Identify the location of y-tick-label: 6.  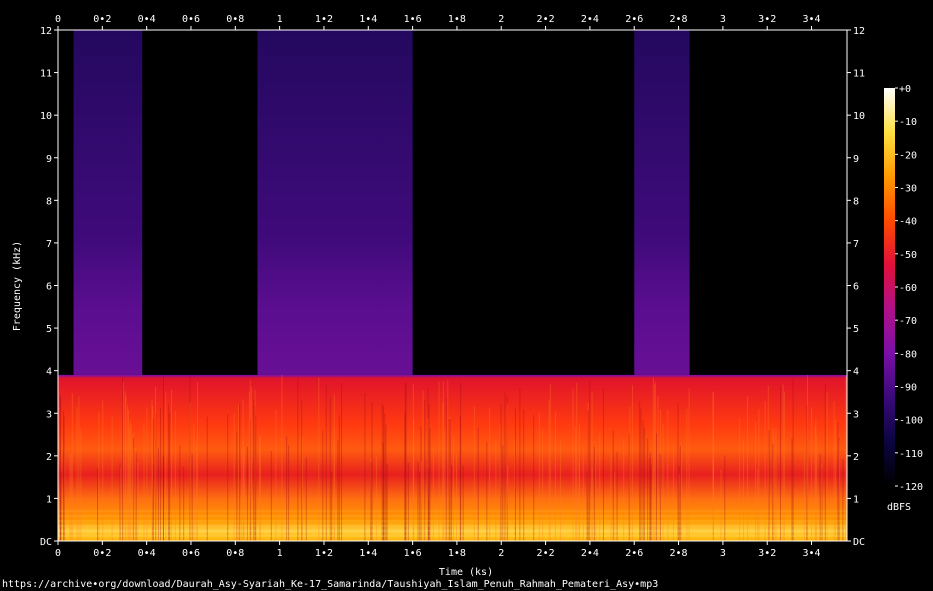
(49, 287).